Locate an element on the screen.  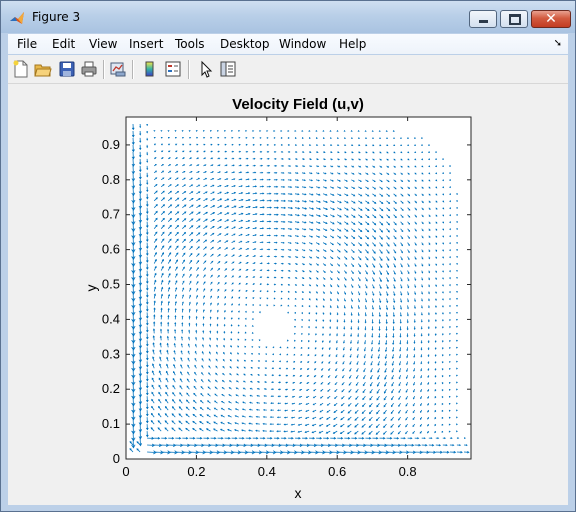
x-tick-label: 0.4 is located at coordinates (267, 471).